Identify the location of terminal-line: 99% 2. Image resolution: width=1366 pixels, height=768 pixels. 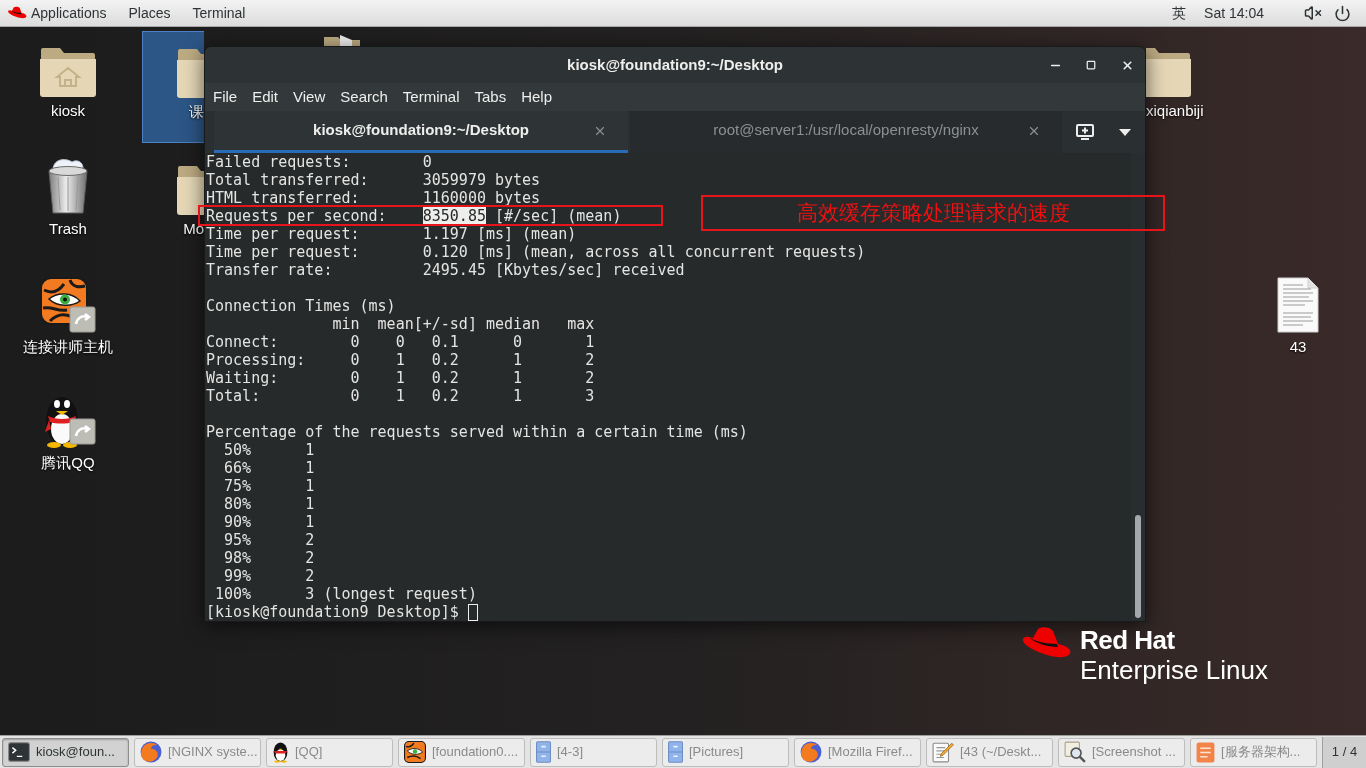
(269, 576).